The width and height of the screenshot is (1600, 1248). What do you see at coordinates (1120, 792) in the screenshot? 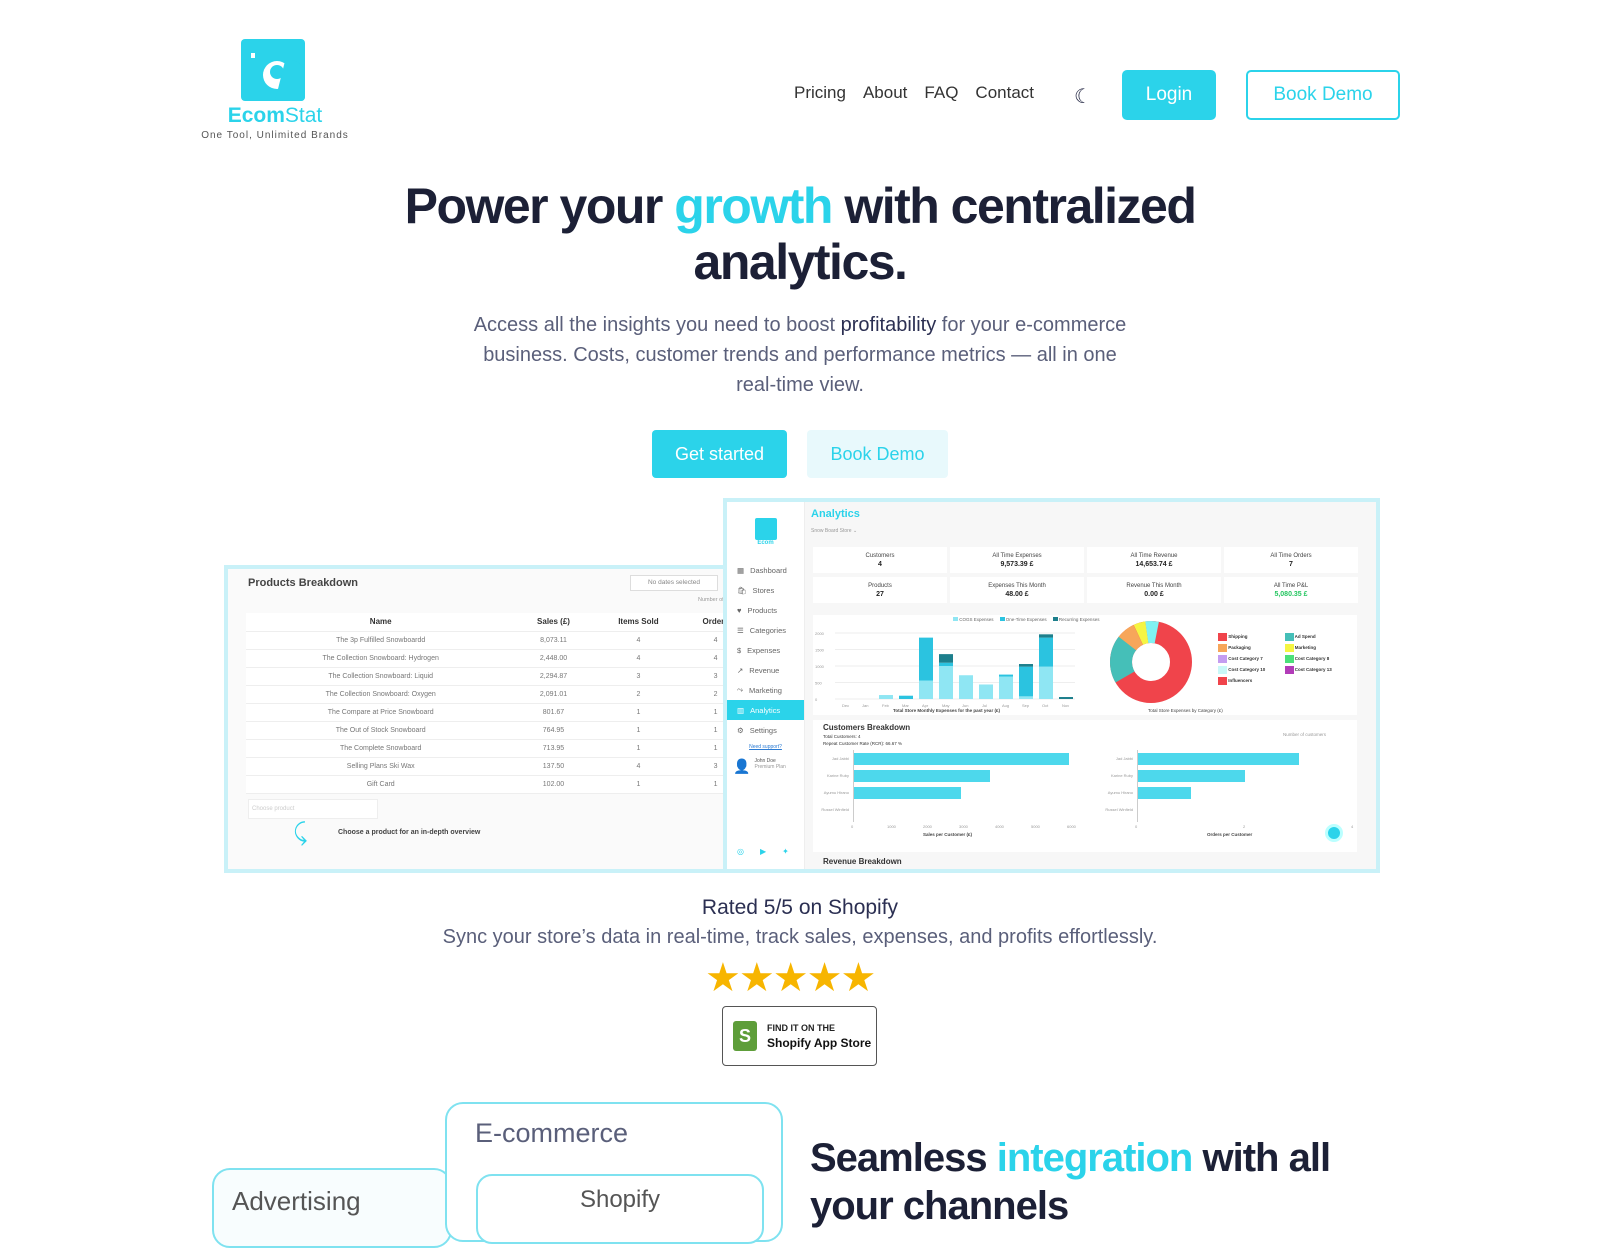
I see `category-label: Ayumu Hirano` at bounding box center [1120, 792].